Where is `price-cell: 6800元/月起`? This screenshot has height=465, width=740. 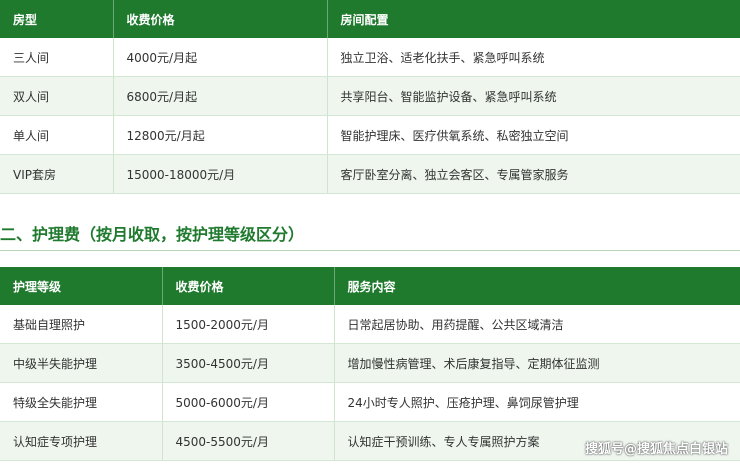
price-cell: 6800元/月起 is located at coordinates (220, 96).